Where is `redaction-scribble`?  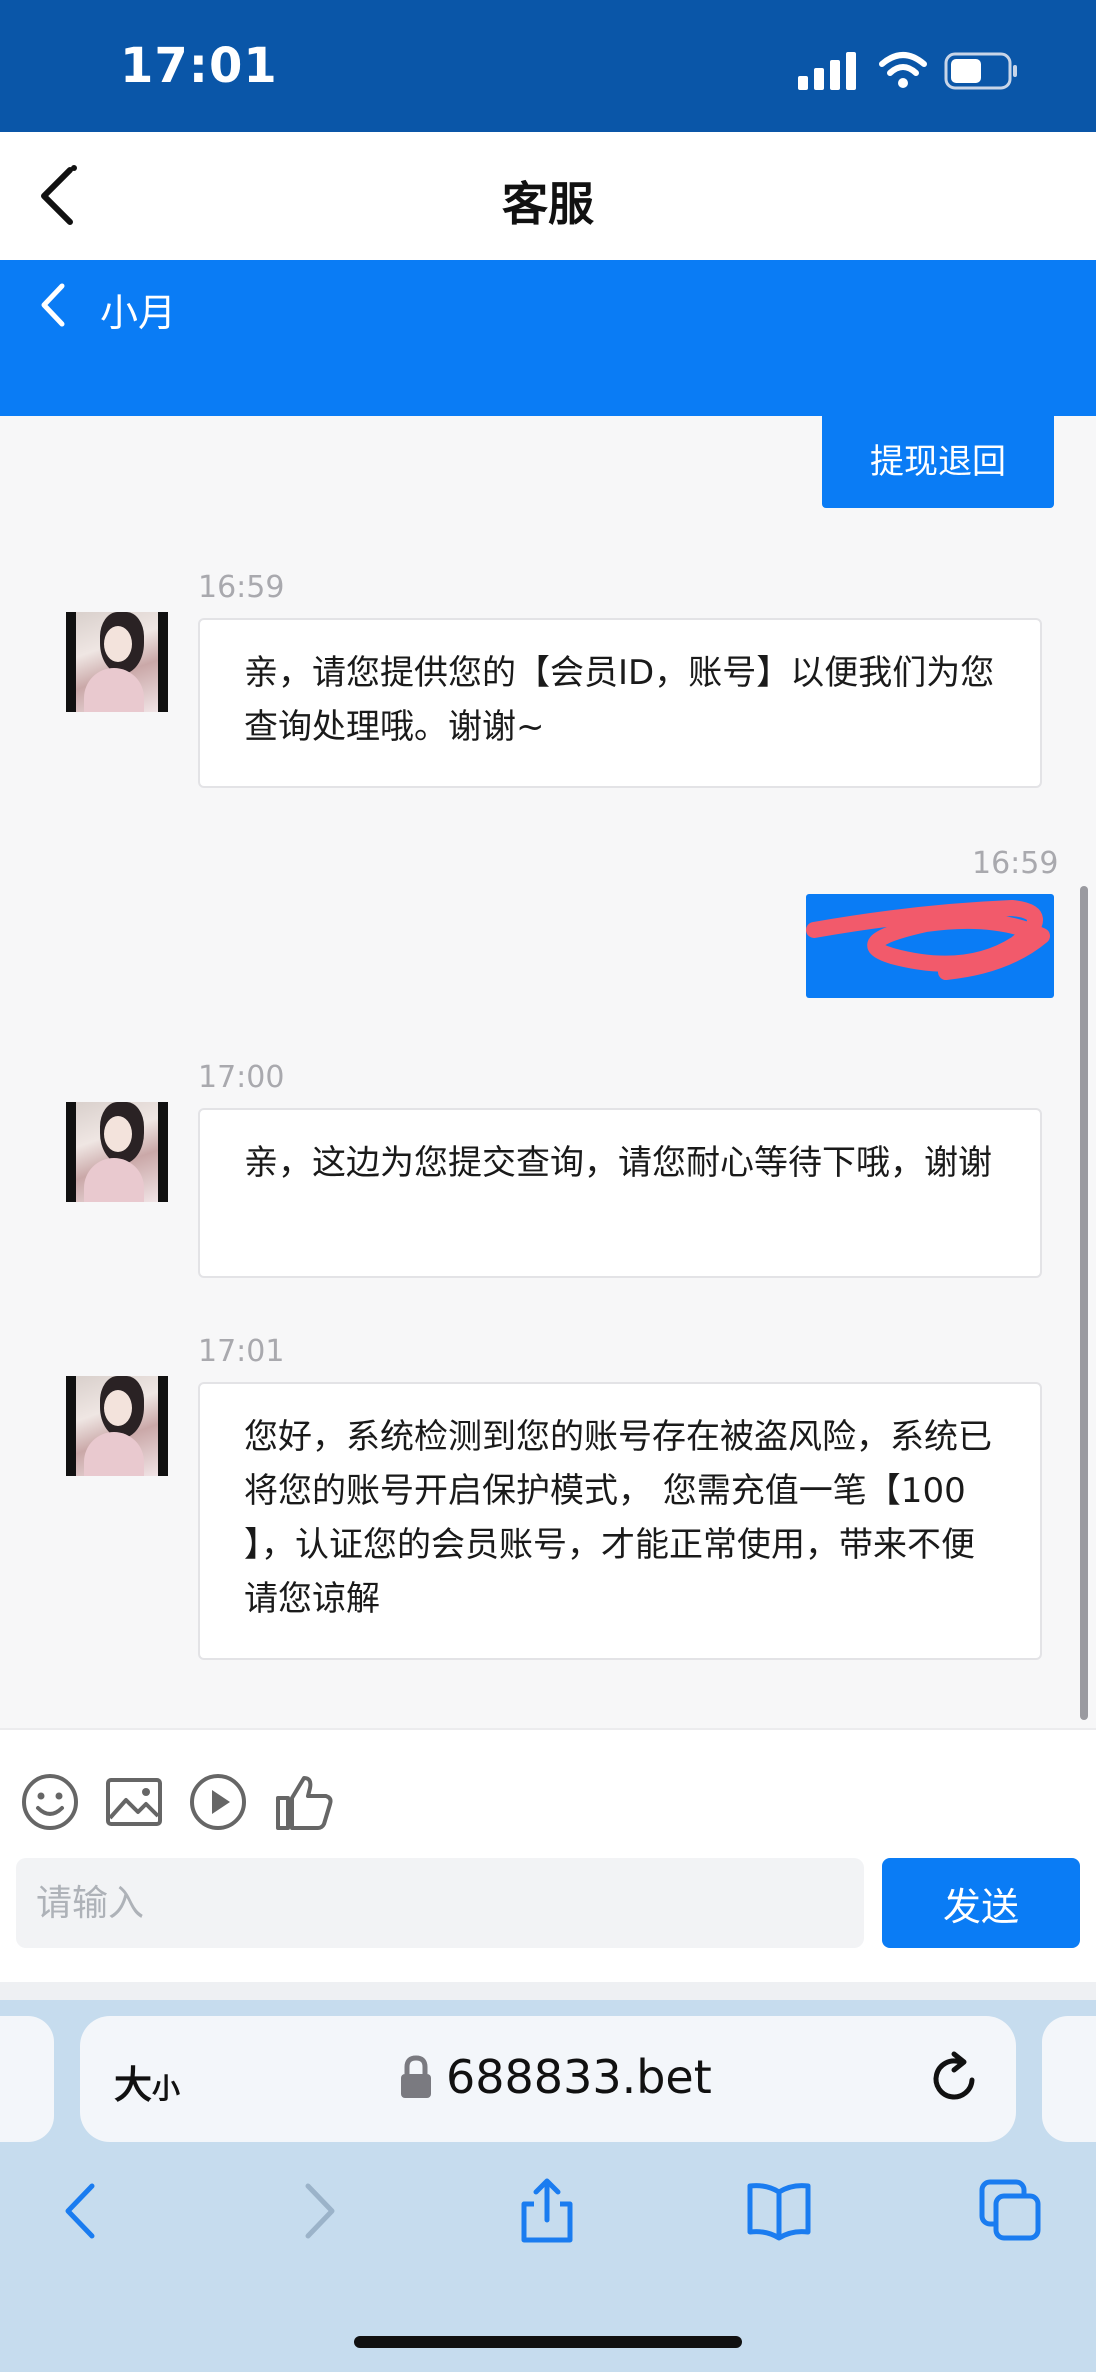
redaction-scribble is located at coordinates (928, 940).